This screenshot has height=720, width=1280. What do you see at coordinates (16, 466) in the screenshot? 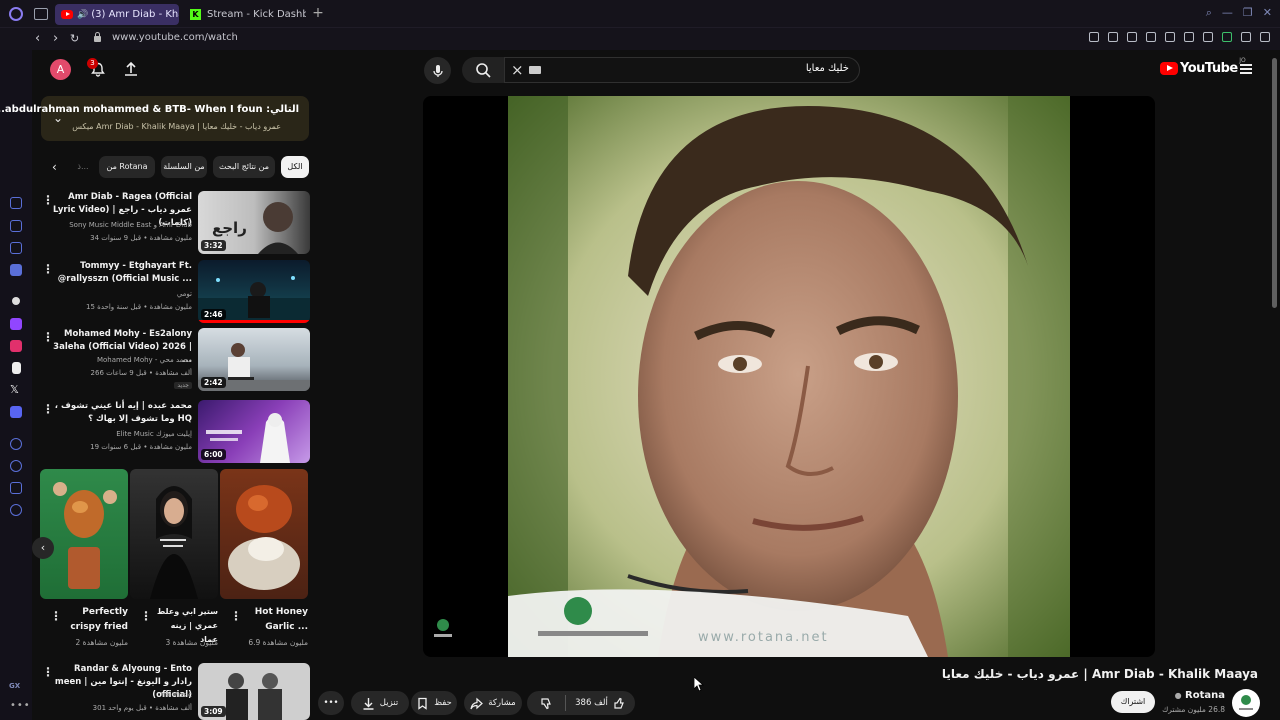
I see `history-icon` at bounding box center [16, 466].